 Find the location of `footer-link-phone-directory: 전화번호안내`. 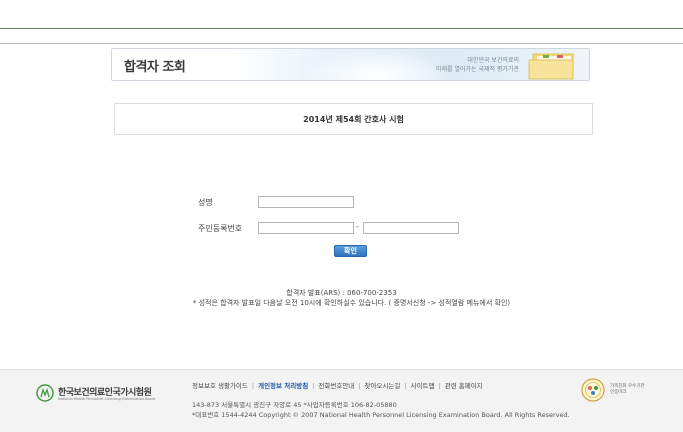

footer-link-phone-directory: 전화번호안내 is located at coordinates (336, 386).